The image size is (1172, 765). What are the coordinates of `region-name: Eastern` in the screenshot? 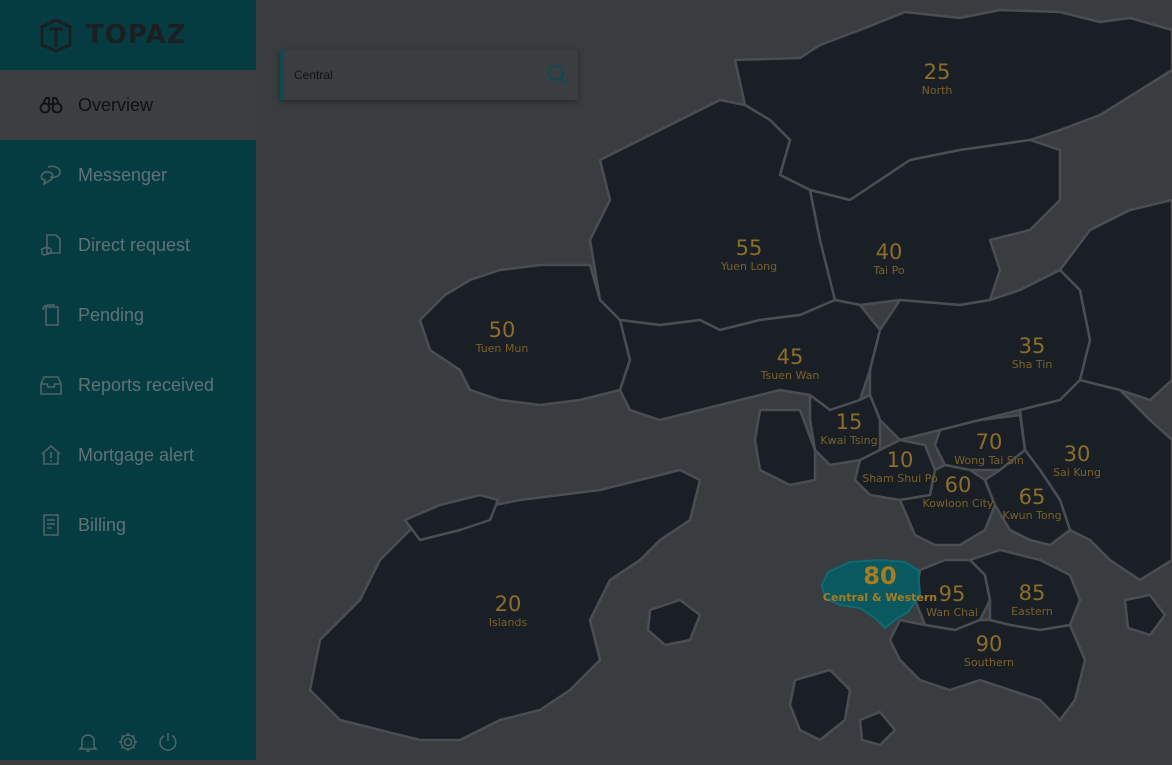 It's located at (1032, 611).